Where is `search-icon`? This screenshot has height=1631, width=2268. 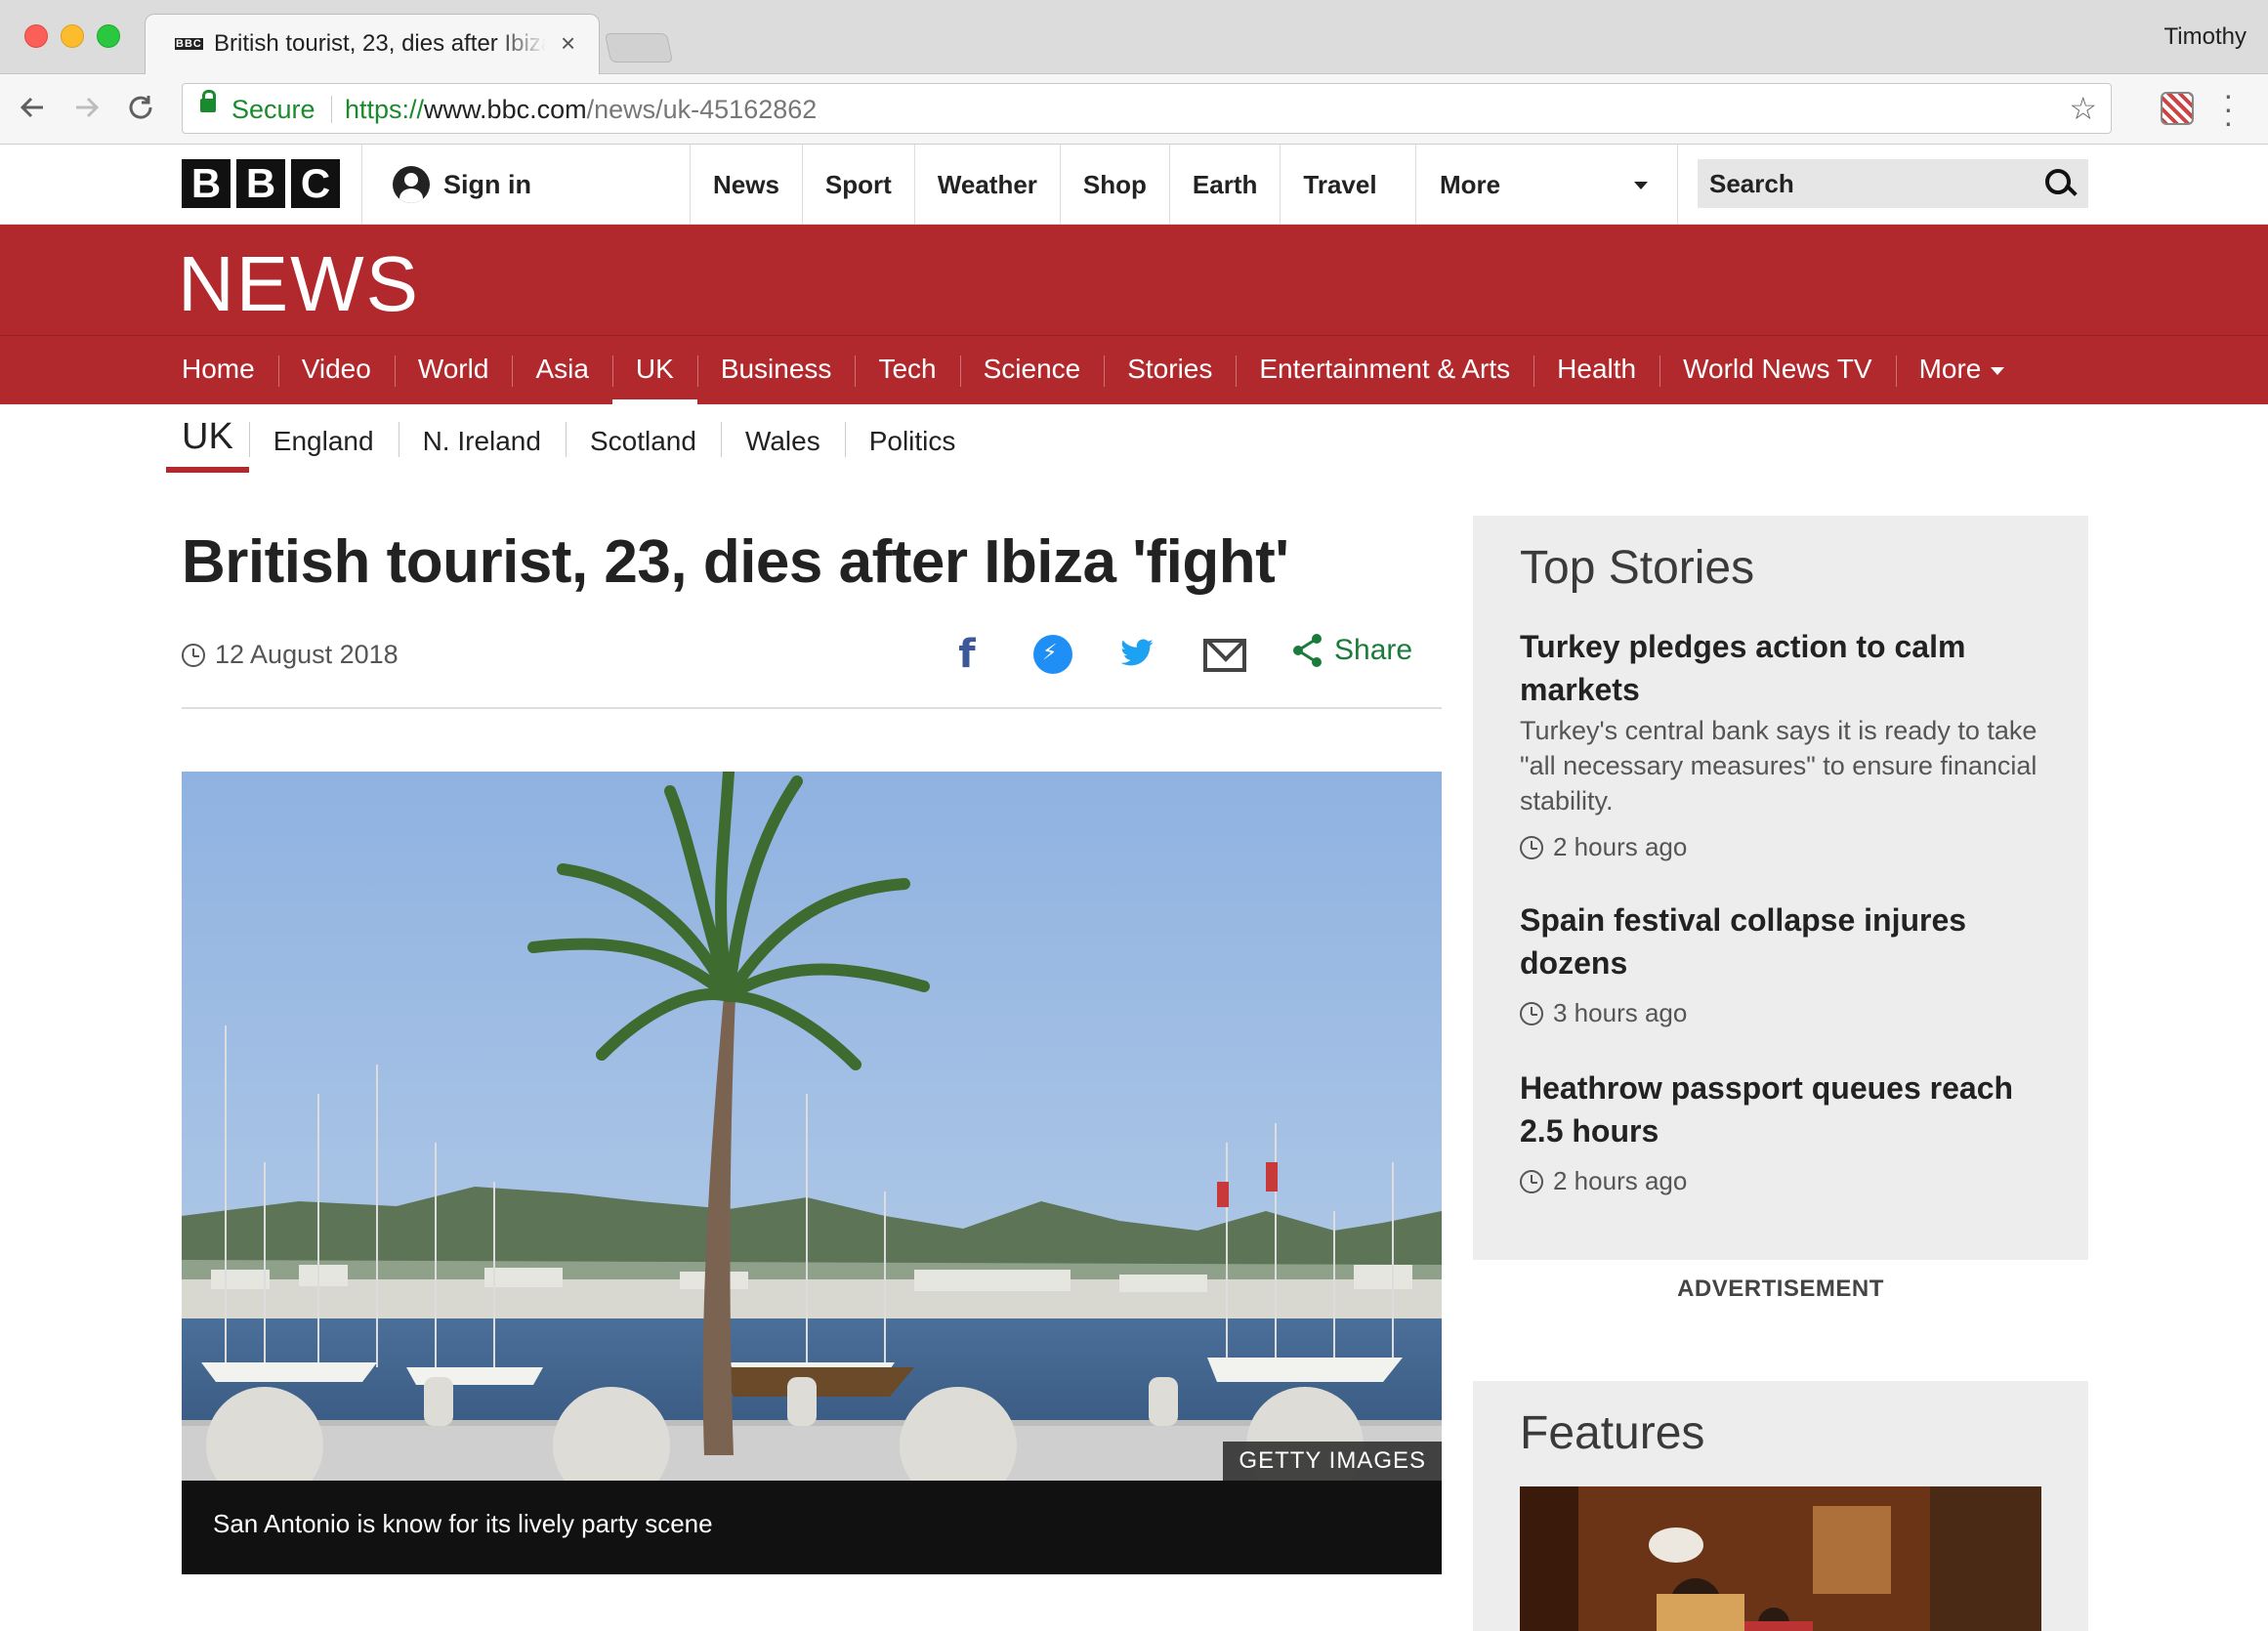
search-icon is located at coordinates (2058, 181).